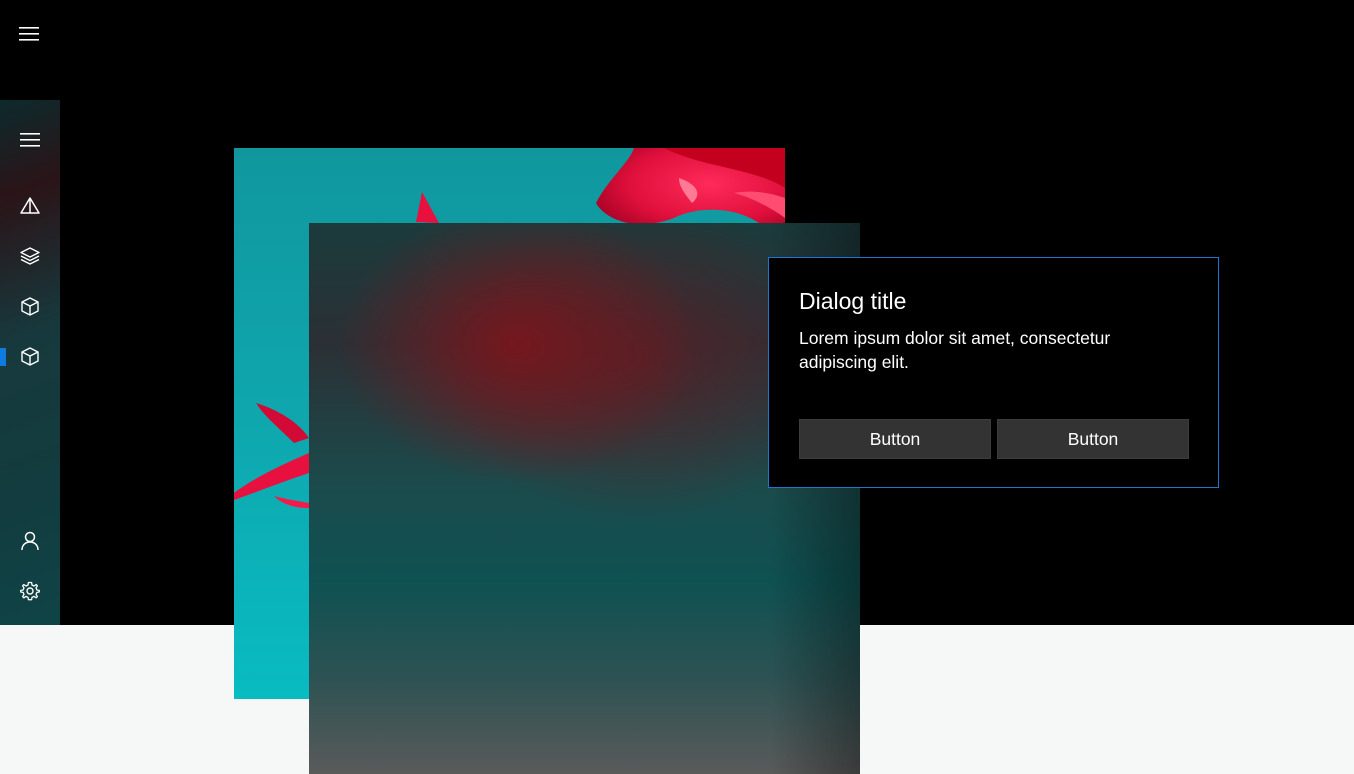 The height and width of the screenshot is (774, 1354). I want to click on nav-item-cube, so click(30, 306).